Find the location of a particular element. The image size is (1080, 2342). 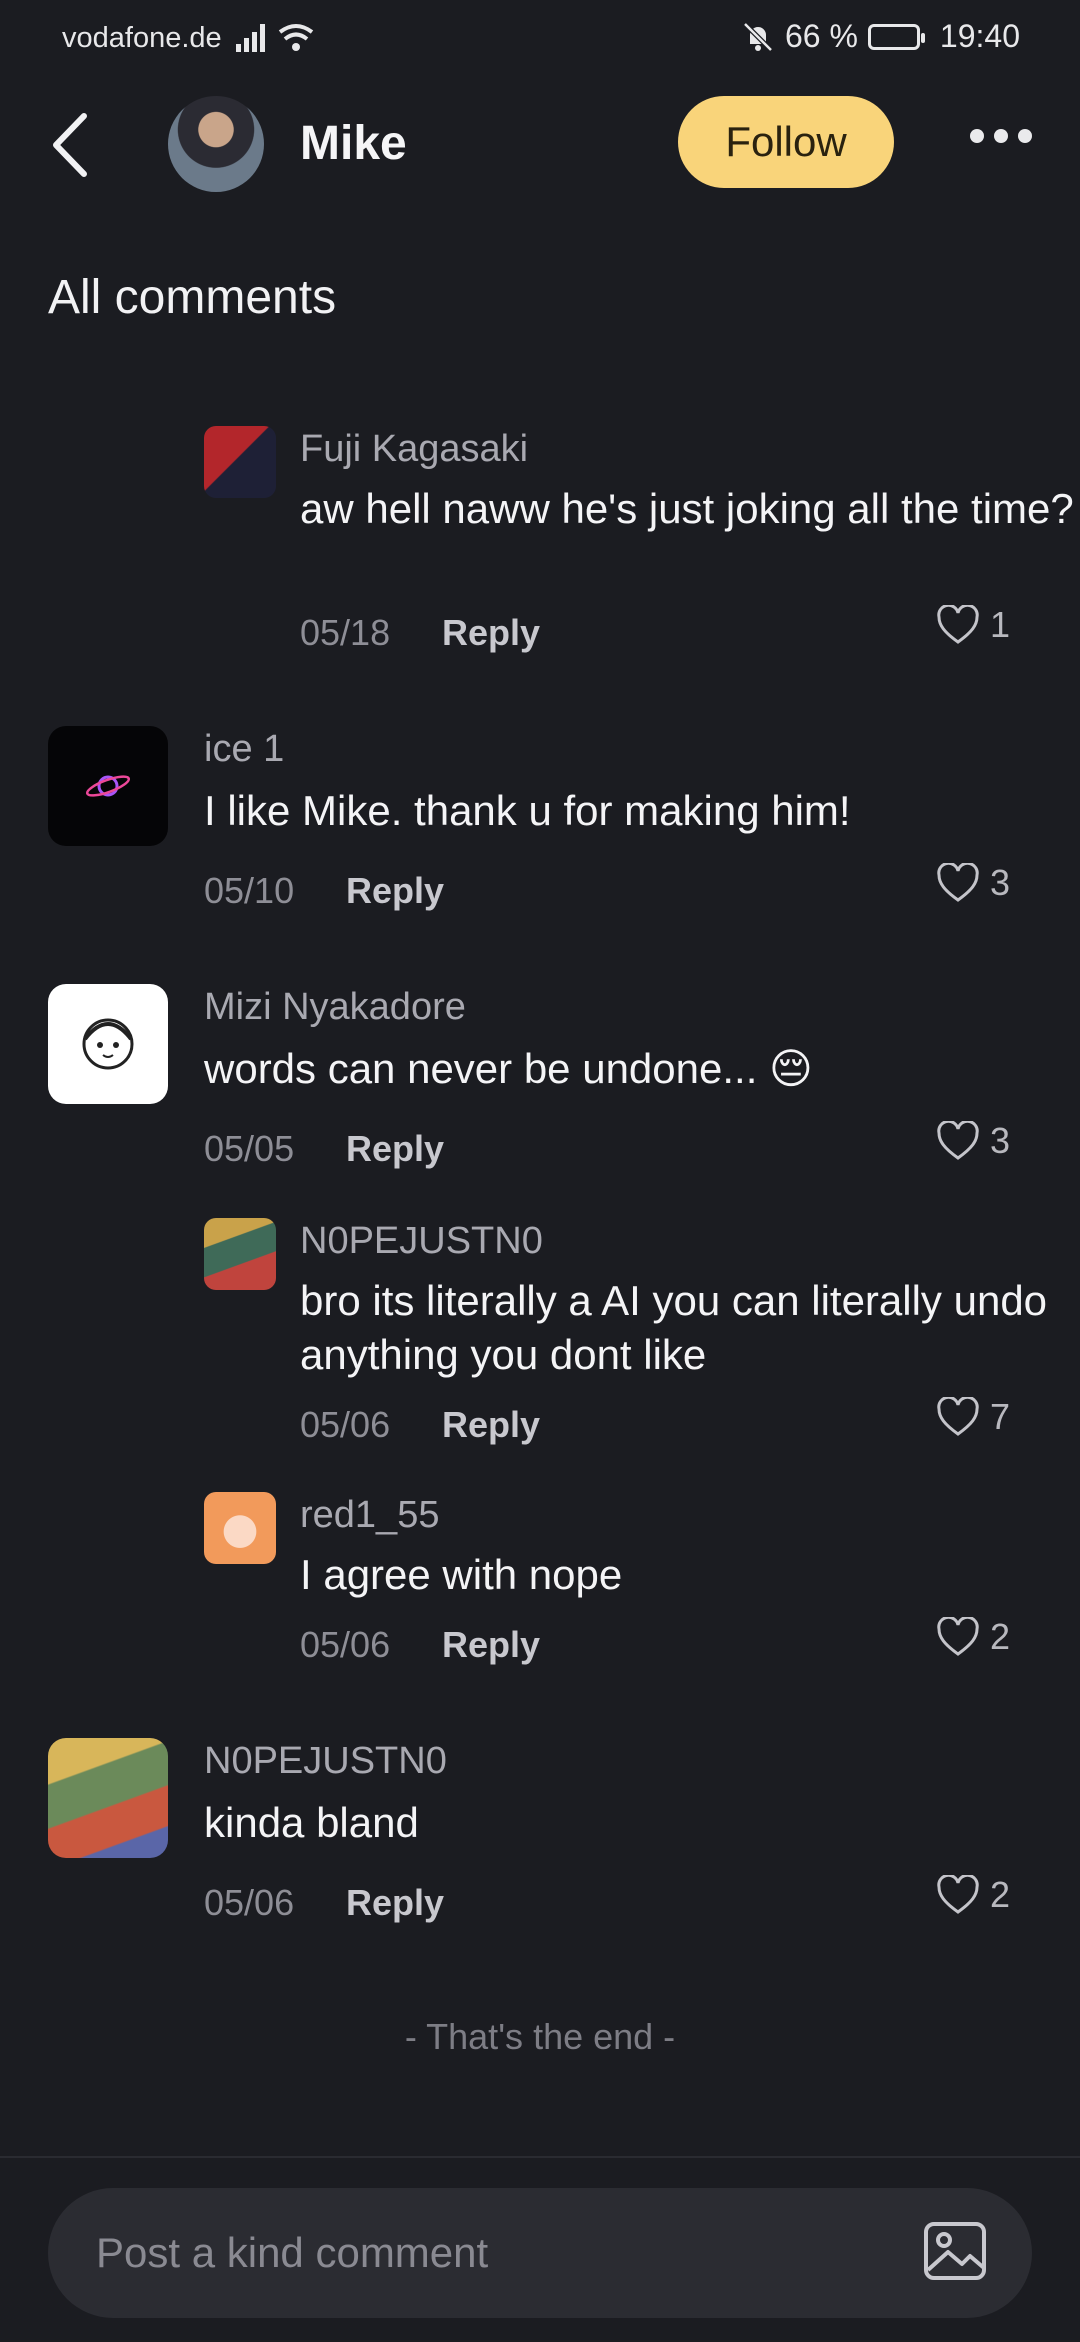

comment-text: kinda bland is located at coordinates (311, 1822).